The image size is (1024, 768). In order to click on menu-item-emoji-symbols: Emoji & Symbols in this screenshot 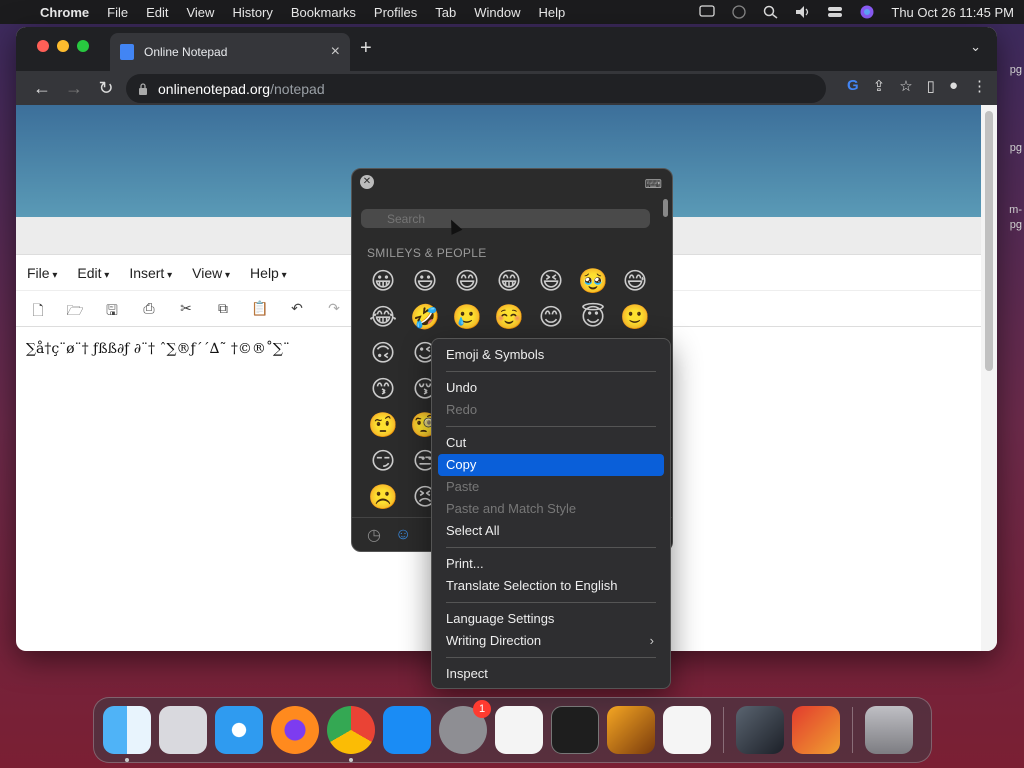, I will do `click(551, 355)`.